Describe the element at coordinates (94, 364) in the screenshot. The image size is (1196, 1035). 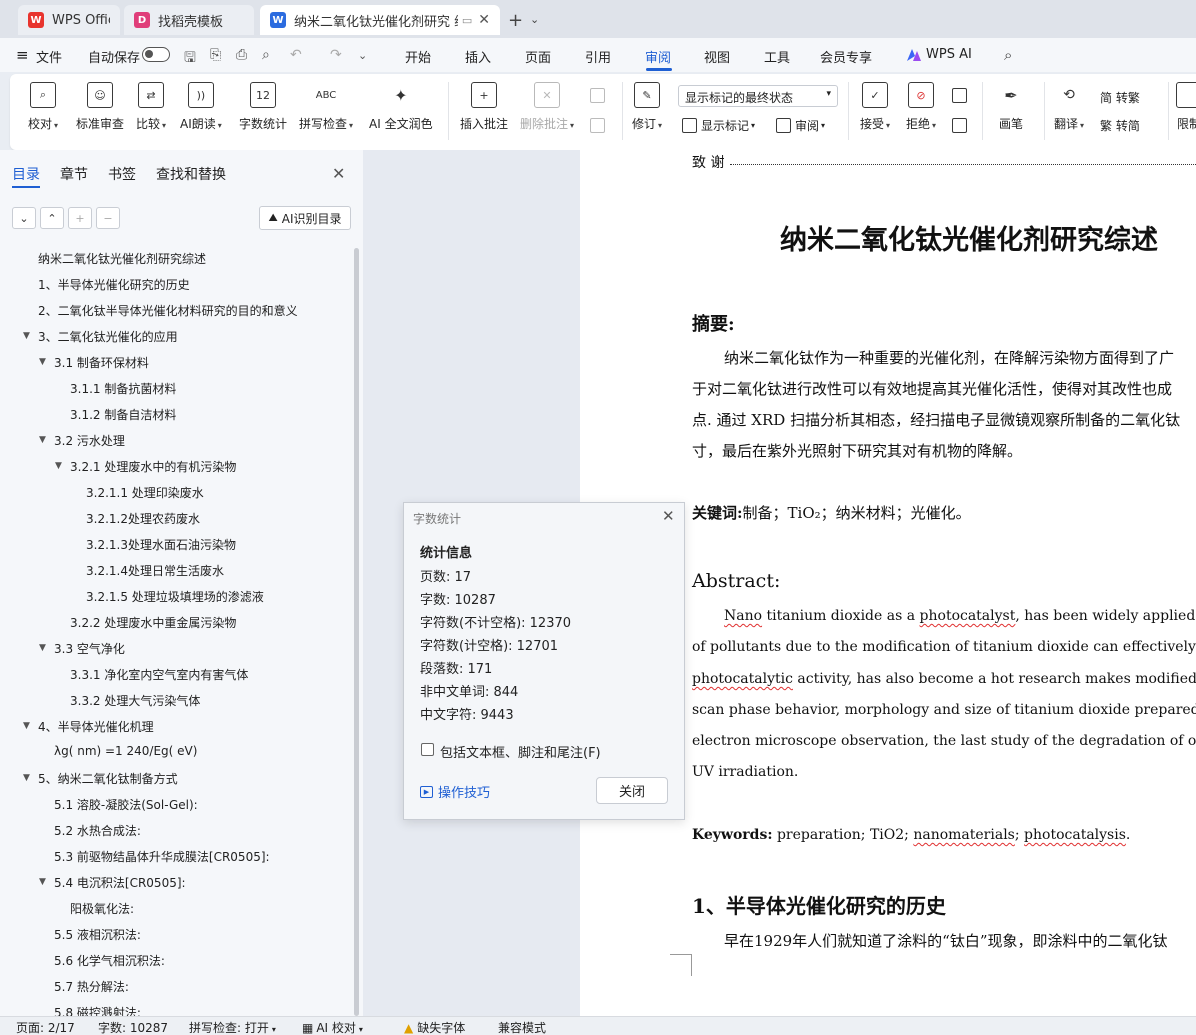
I see `toc-item: ▼ 3.1 制备环保材料` at that location.